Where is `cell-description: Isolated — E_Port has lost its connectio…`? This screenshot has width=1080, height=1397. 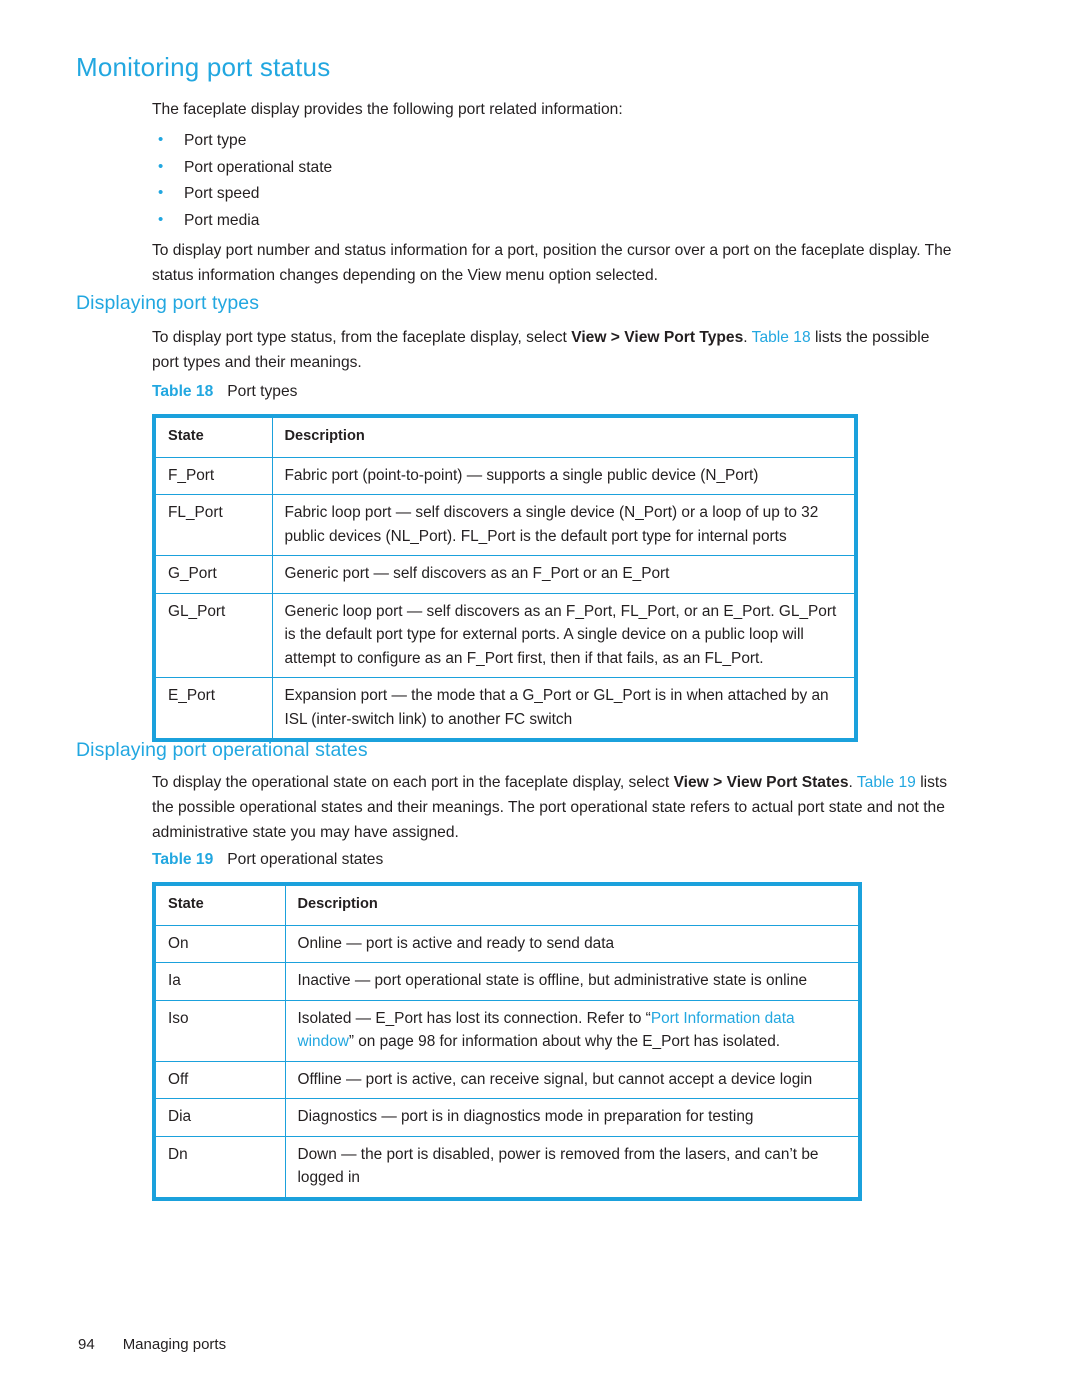
cell-description: Isolated — E_Port has lost its connectio… is located at coordinates (572, 1030).